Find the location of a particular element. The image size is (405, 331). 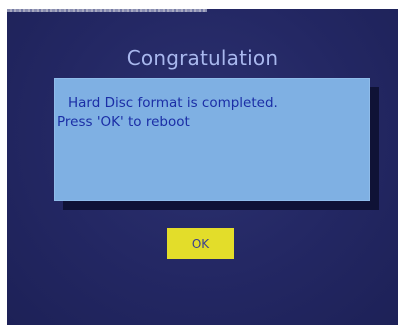

ok-button: OK is located at coordinates (200, 243).